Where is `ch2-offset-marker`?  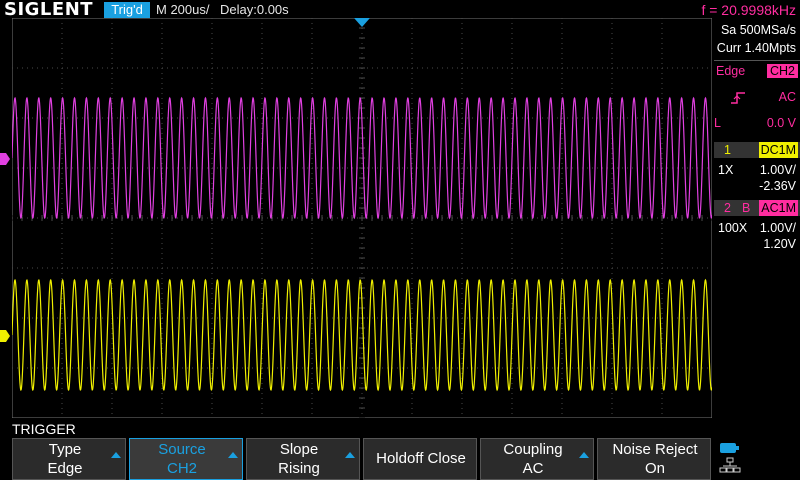
ch2-offset-marker is located at coordinates (5, 159).